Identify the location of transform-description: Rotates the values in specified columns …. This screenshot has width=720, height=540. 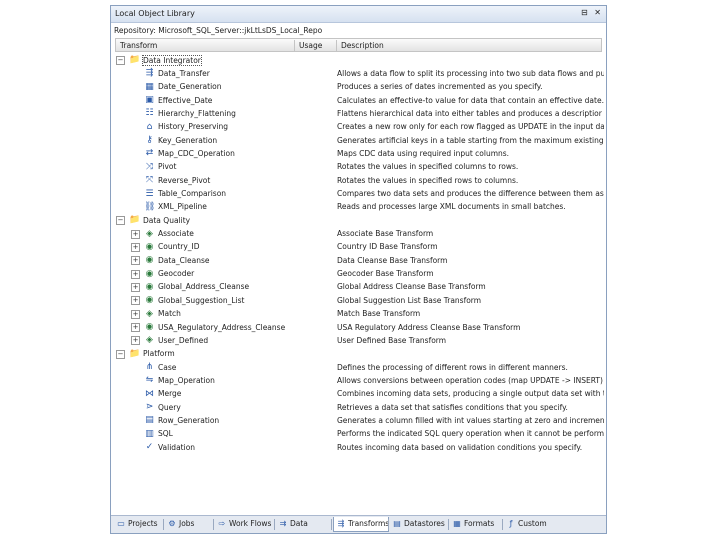
(428, 167).